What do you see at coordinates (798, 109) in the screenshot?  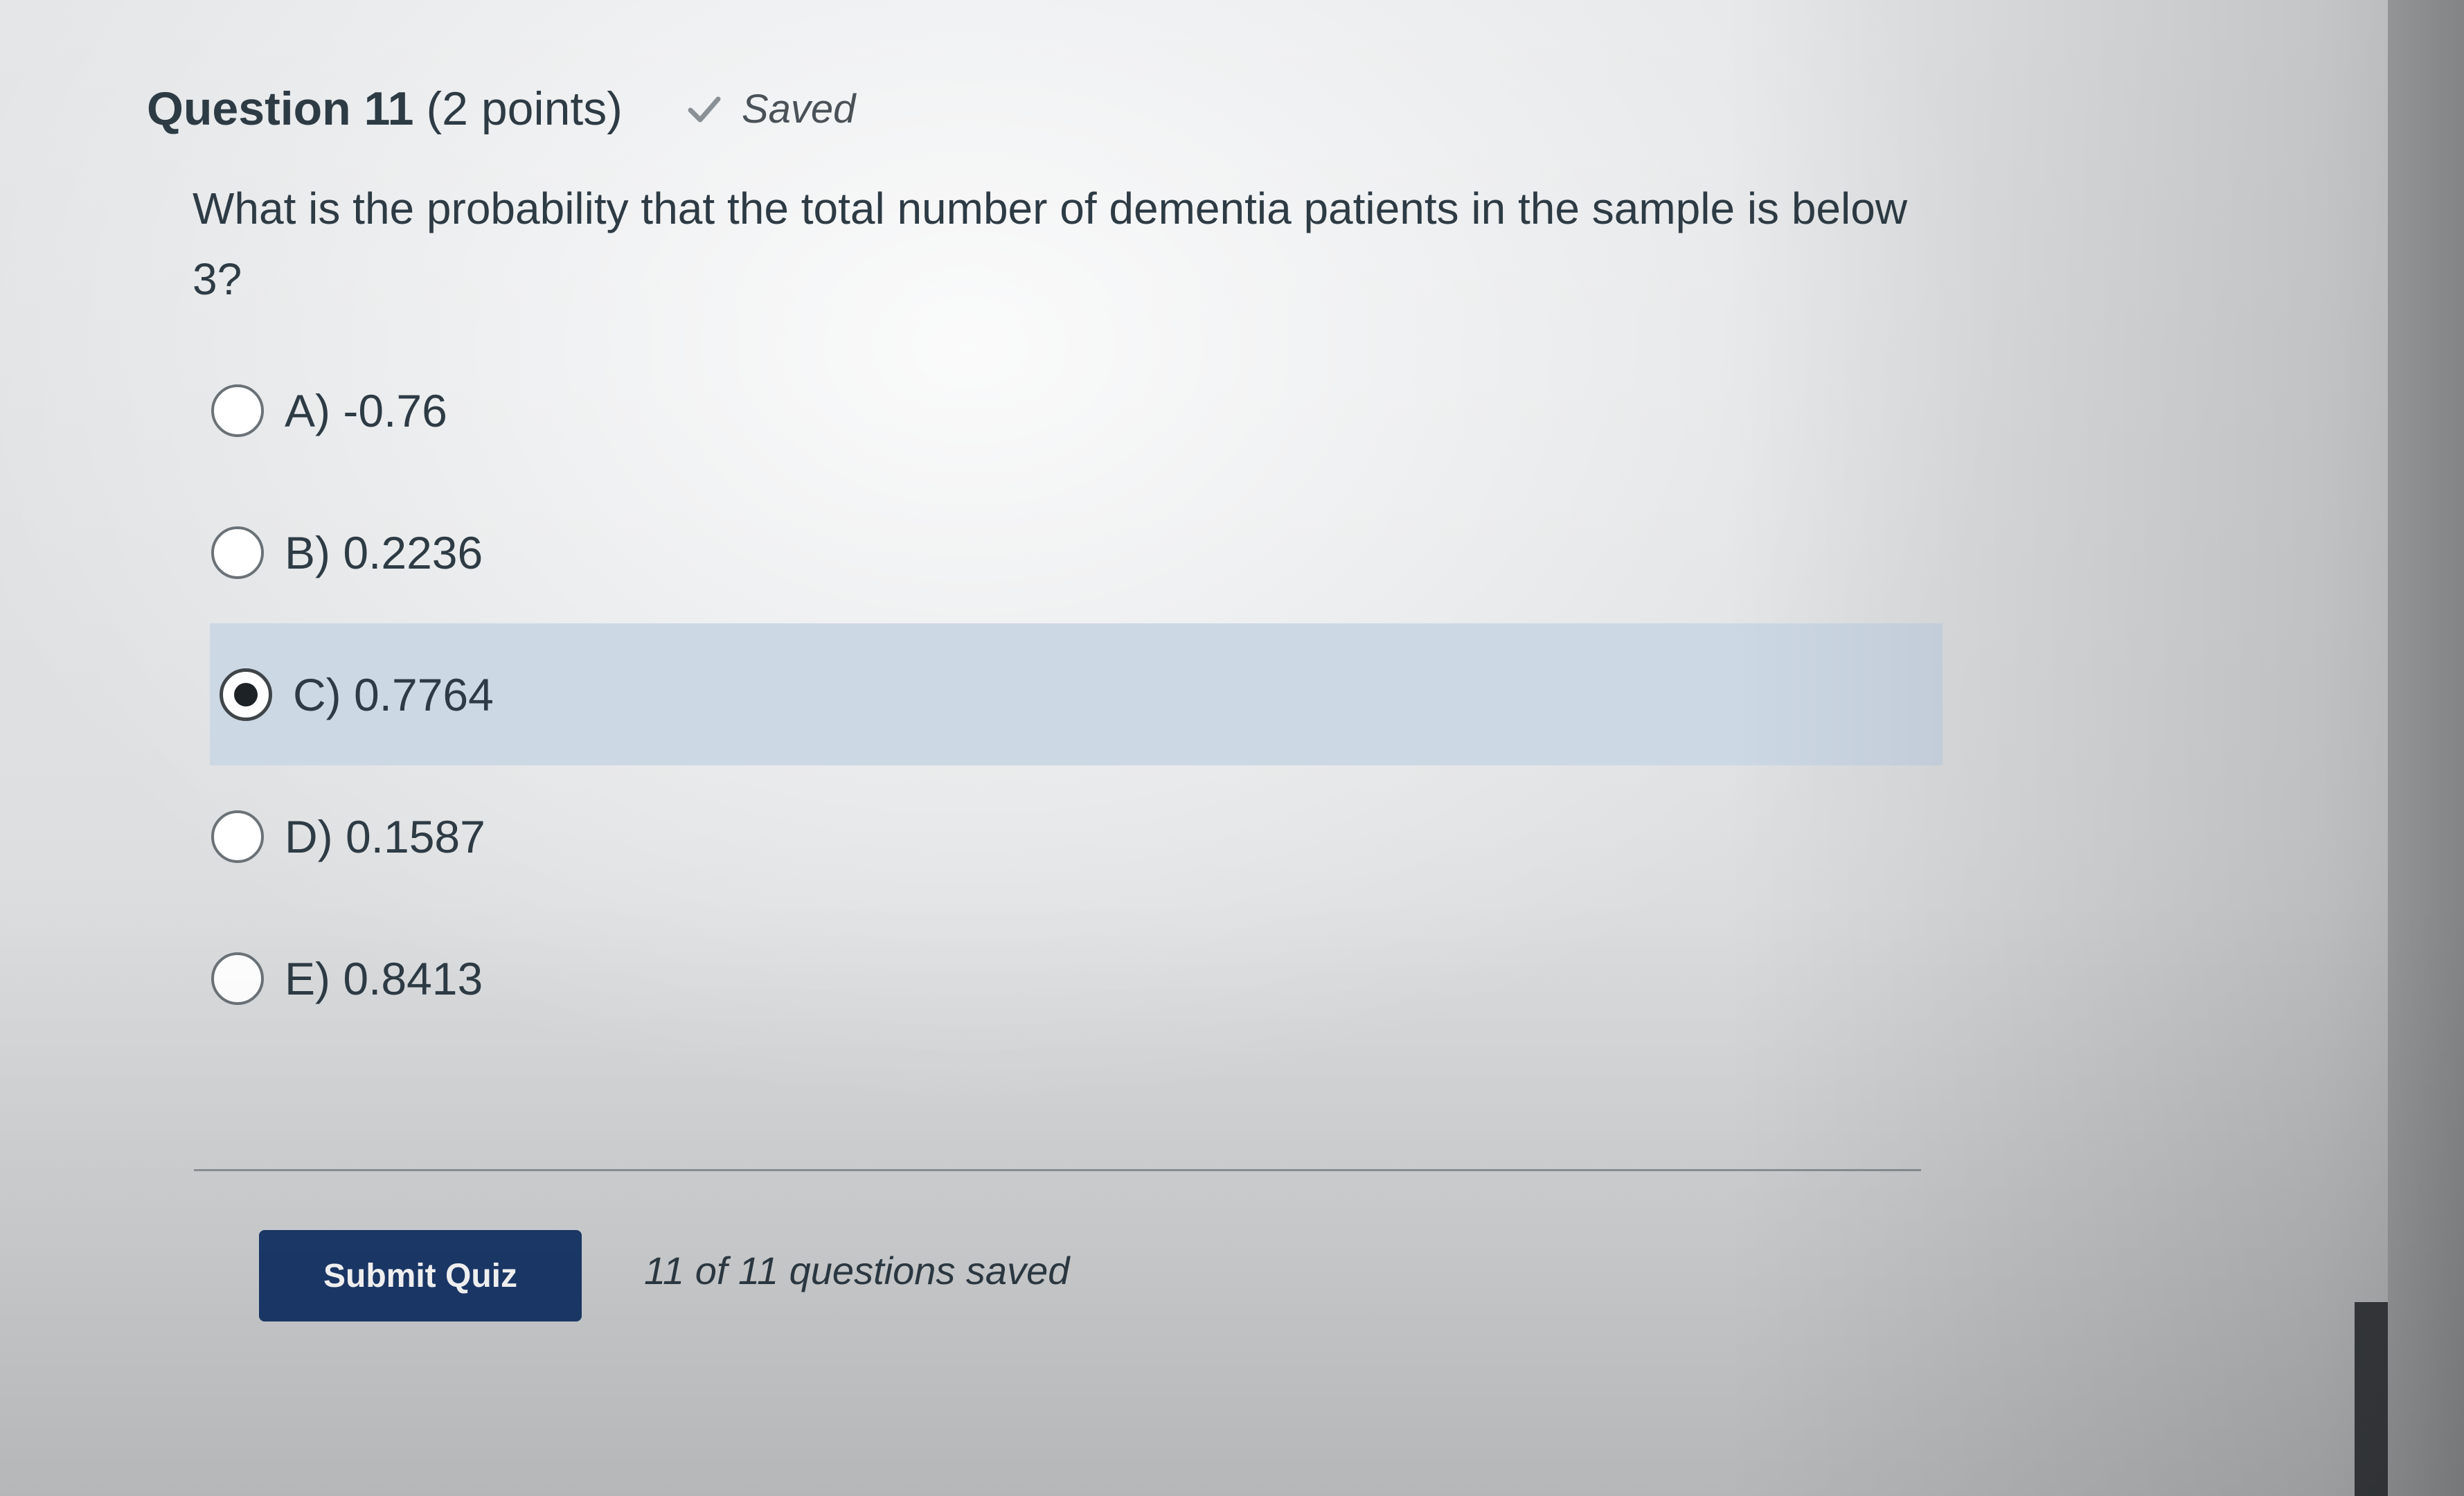 I see `saved-status-text: Saved` at bounding box center [798, 109].